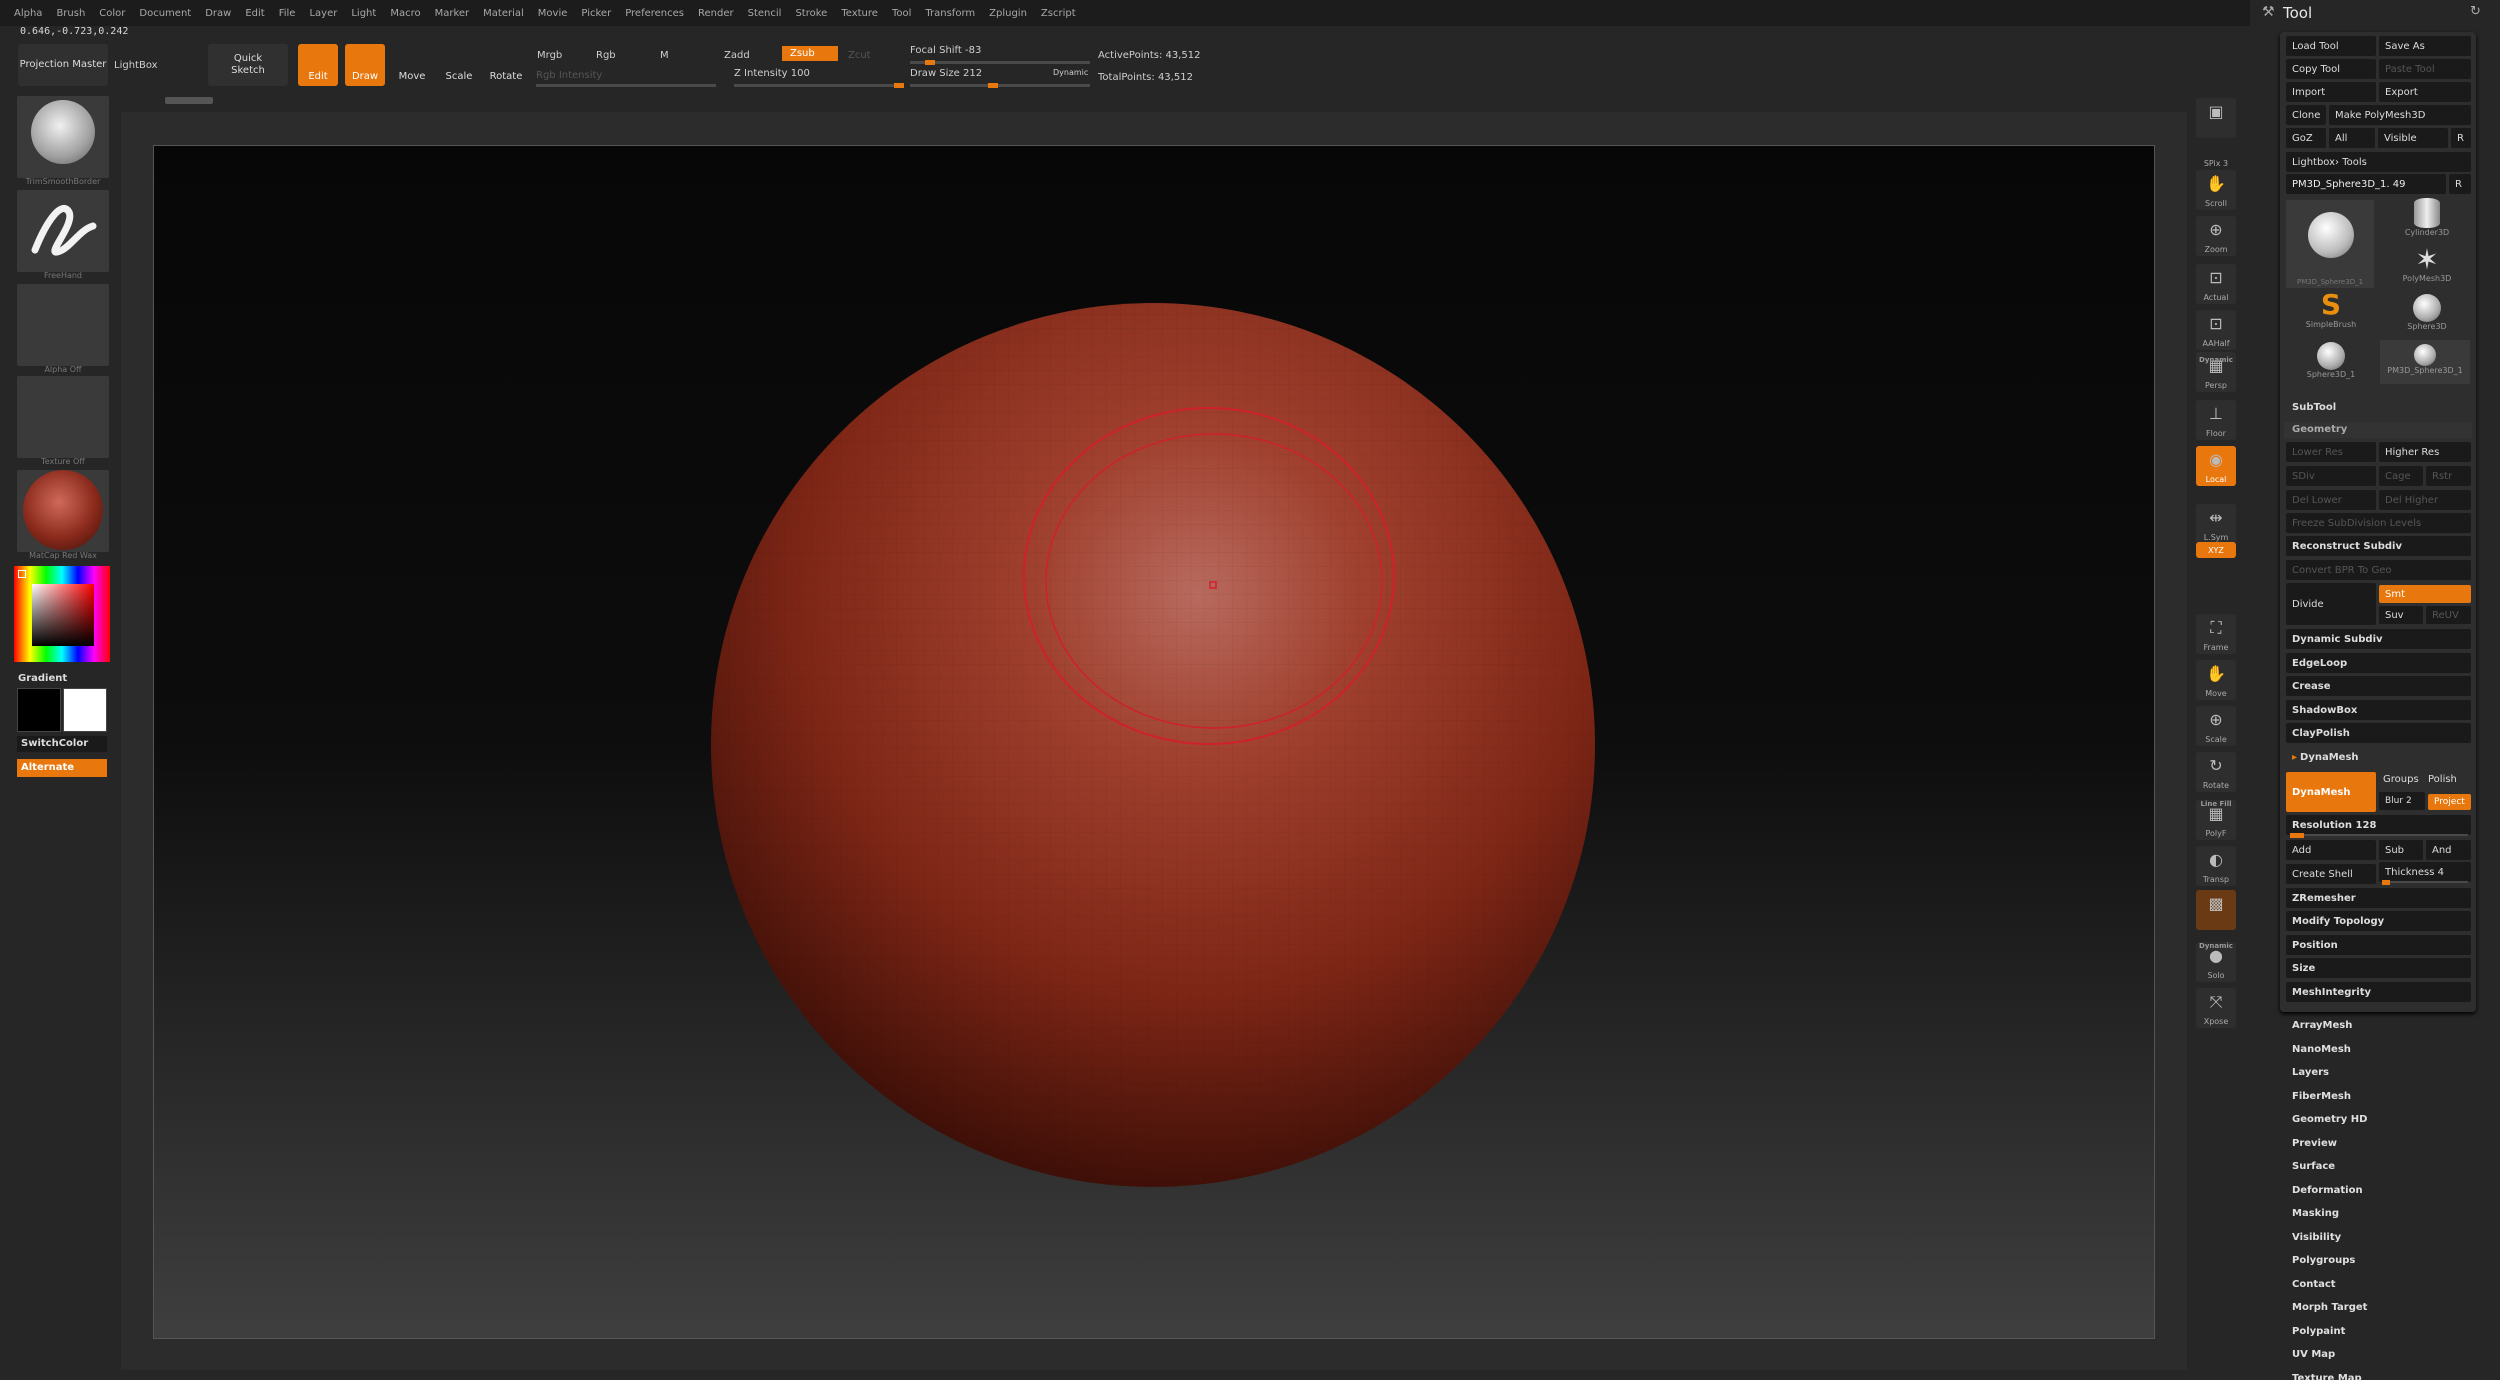 The width and height of the screenshot is (2500, 1380). What do you see at coordinates (2378, 968) in the screenshot?
I see `size-section: Size` at bounding box center [2378, 968].